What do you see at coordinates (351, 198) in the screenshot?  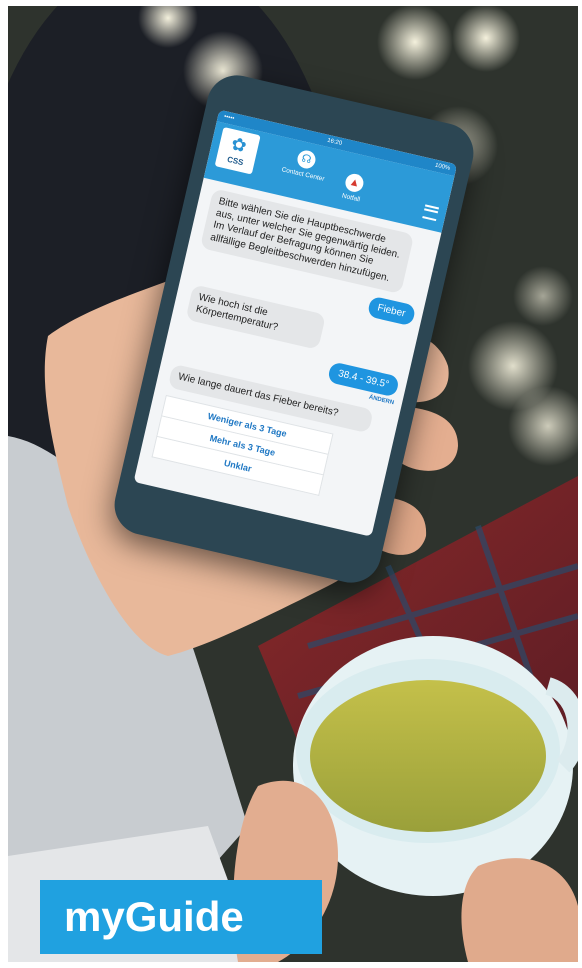 I see `notfall-label: Notfall` at bounding box center [351, 198].